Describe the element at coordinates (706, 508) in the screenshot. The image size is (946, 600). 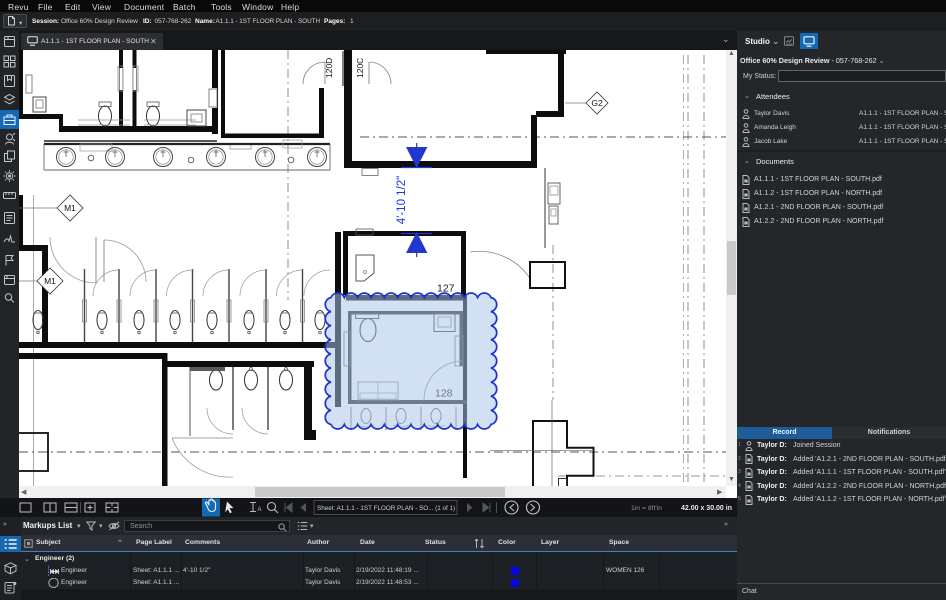
I see `svg-text: 42.00 x 30.00 in` at that location.